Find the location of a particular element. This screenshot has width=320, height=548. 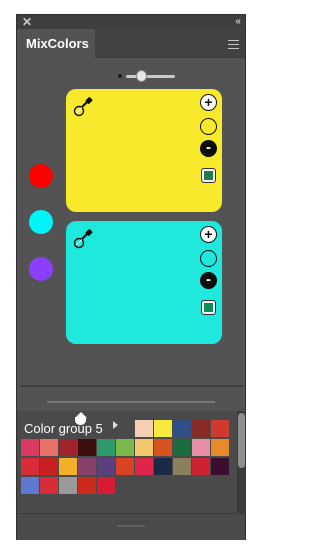

section-divider is located at coordinates (132, 386).